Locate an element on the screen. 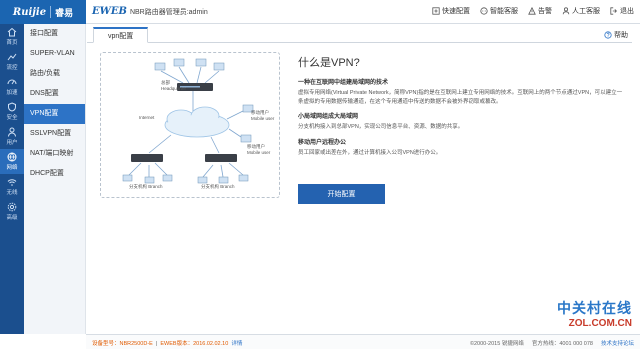 The width and height of the screenshot is (640, 349). brand-logo: Ruijie 睿易 is located at coordinates (43, 12).